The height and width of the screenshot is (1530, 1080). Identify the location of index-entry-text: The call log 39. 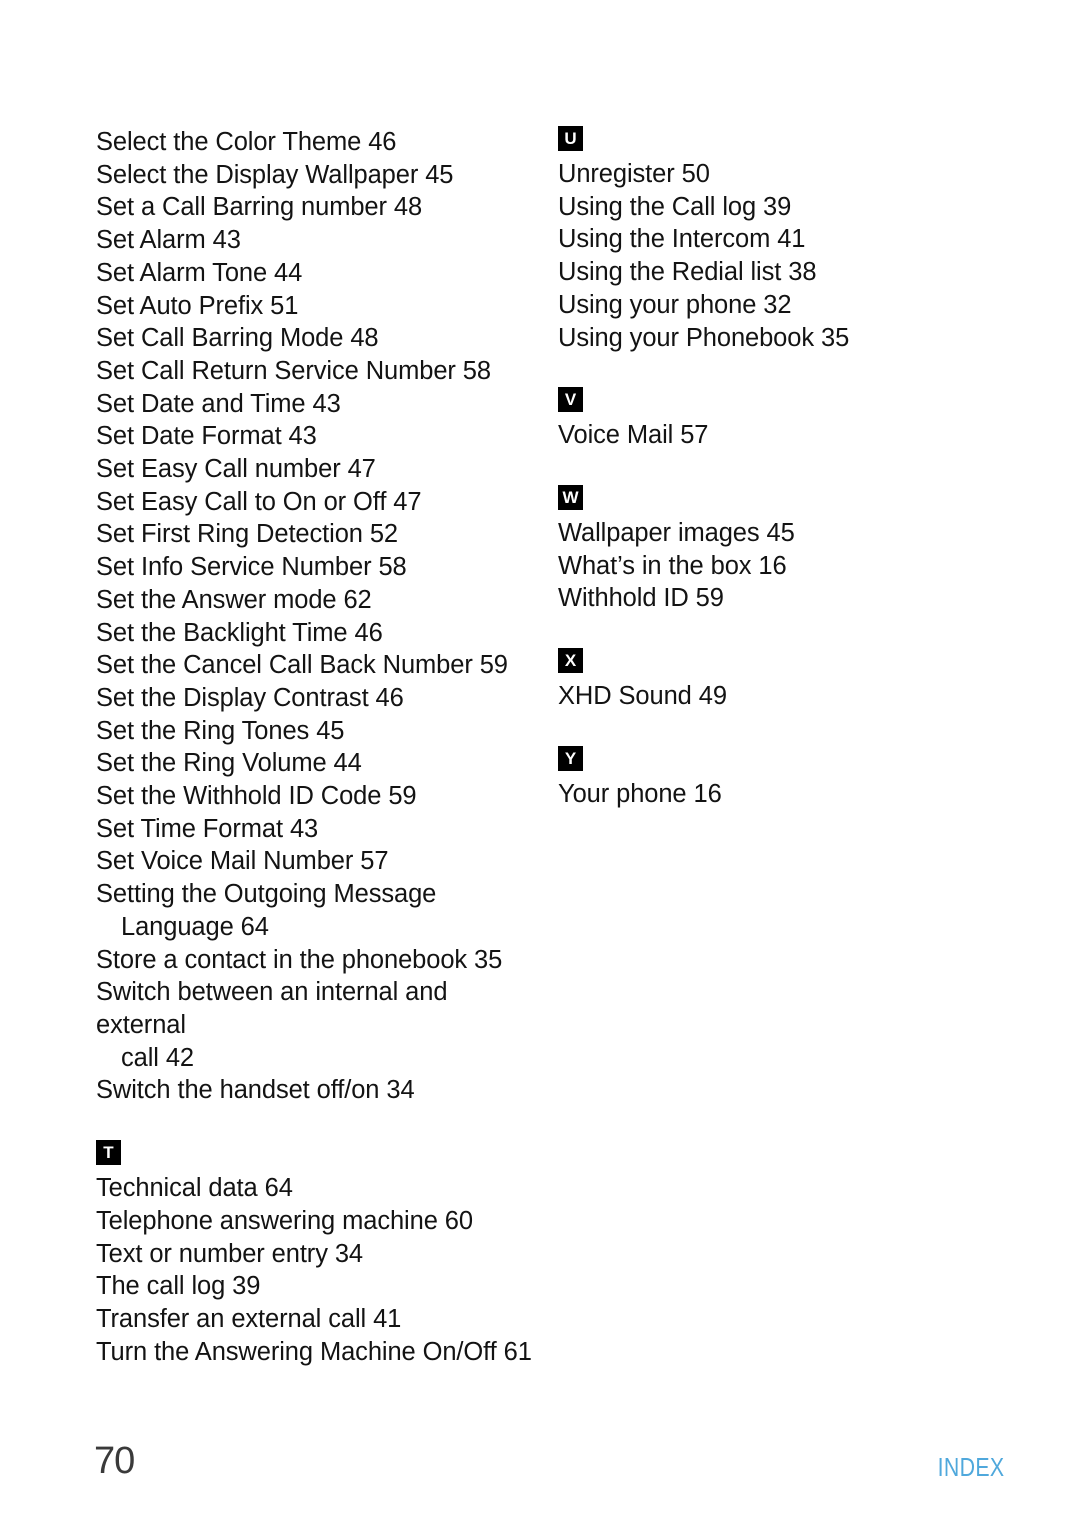
(178, 1286).